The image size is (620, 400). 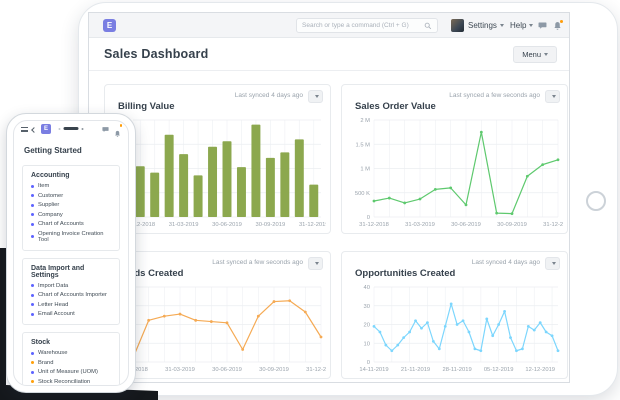 What do you see at coordinates (457, 25) in the screenshot?
I see `user-avatar` at bounding box center [457, 25].